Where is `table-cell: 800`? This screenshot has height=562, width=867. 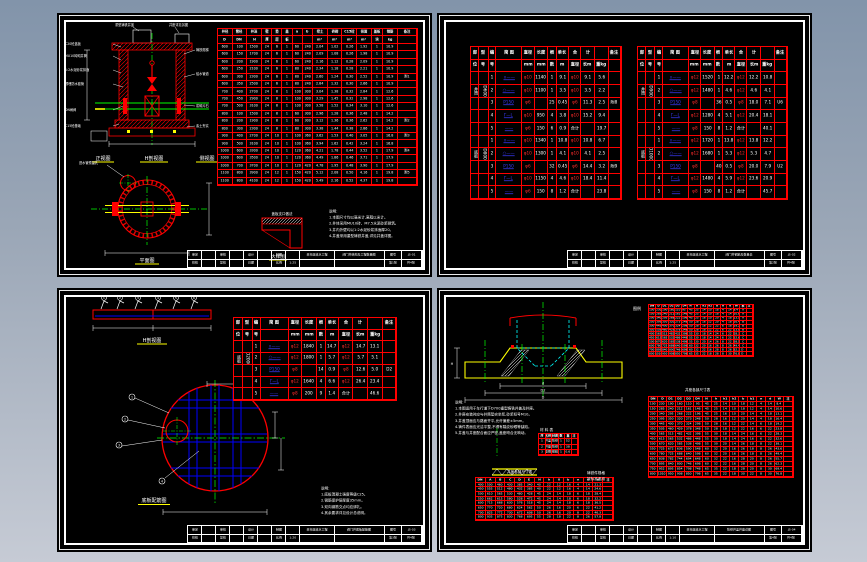
table-cell: 800 is located at coordinates (481, 517).